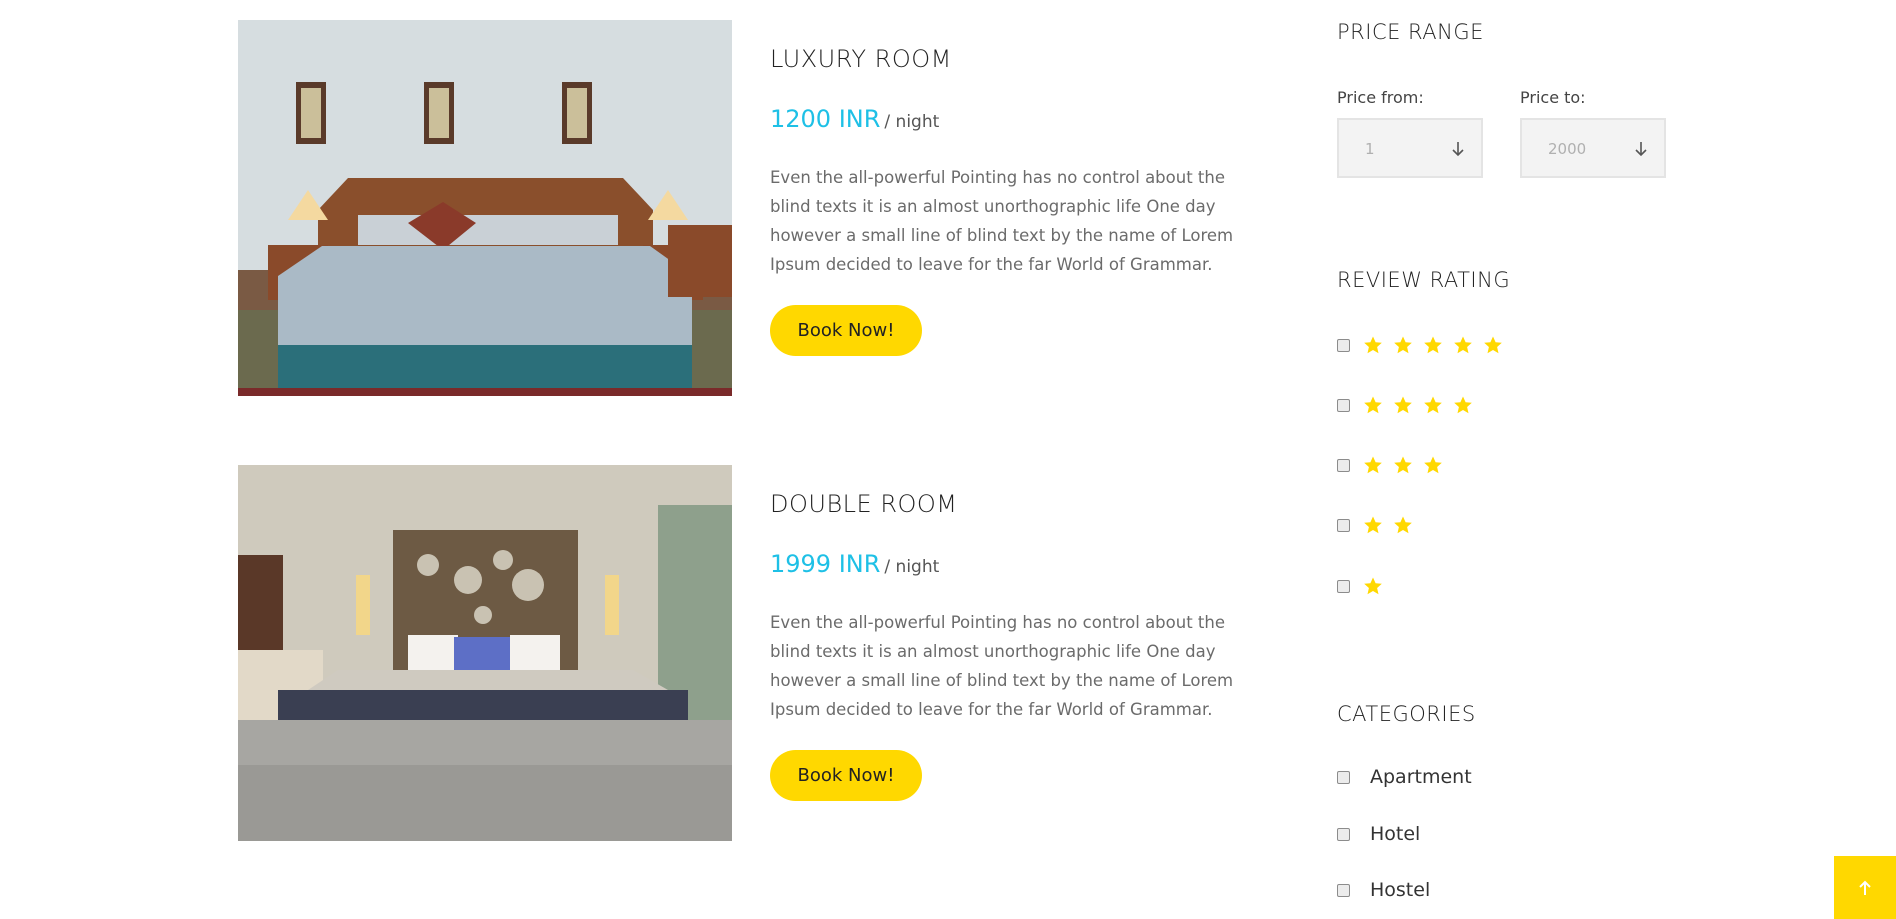  What do you see at coordinates (1553, 97) in the screenshot?
I see `price-to-label: Price to:` at bounding box center [1553, 97].